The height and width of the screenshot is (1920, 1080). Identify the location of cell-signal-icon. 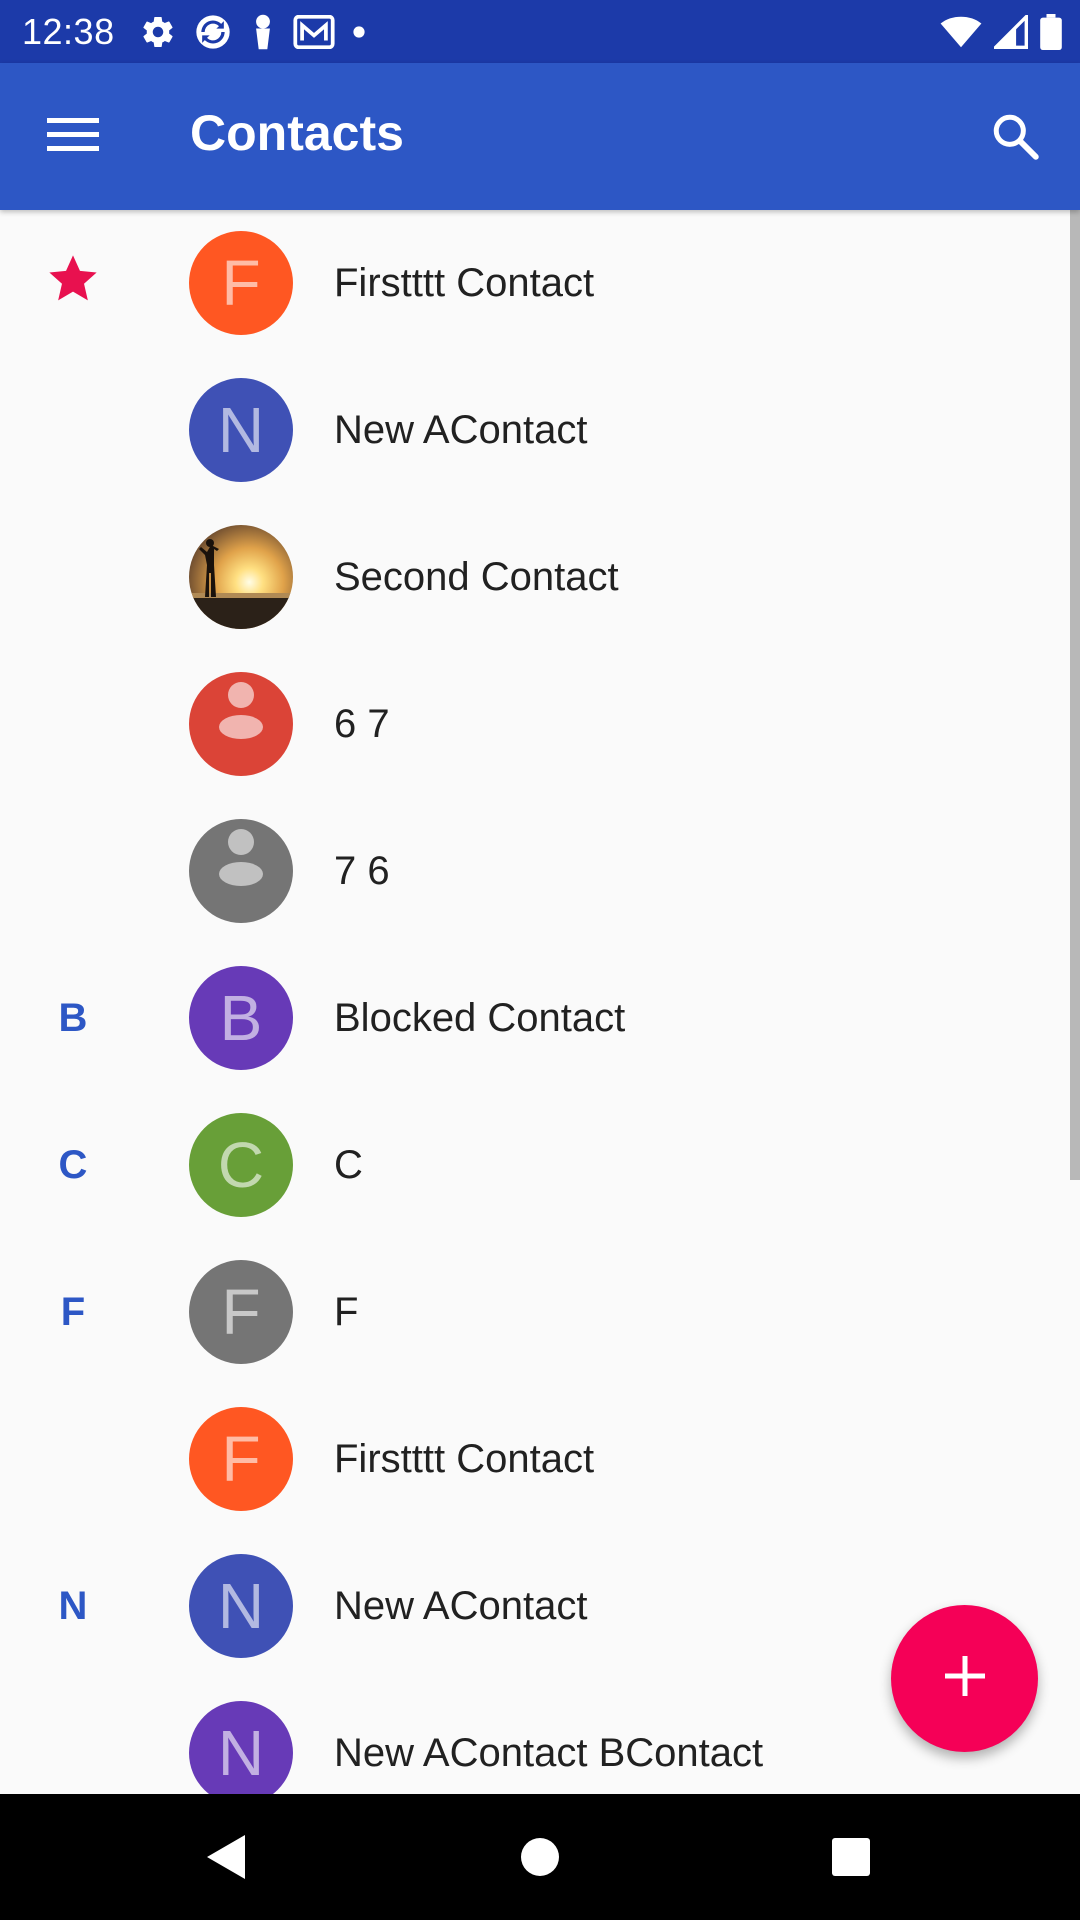
(1011, 31).